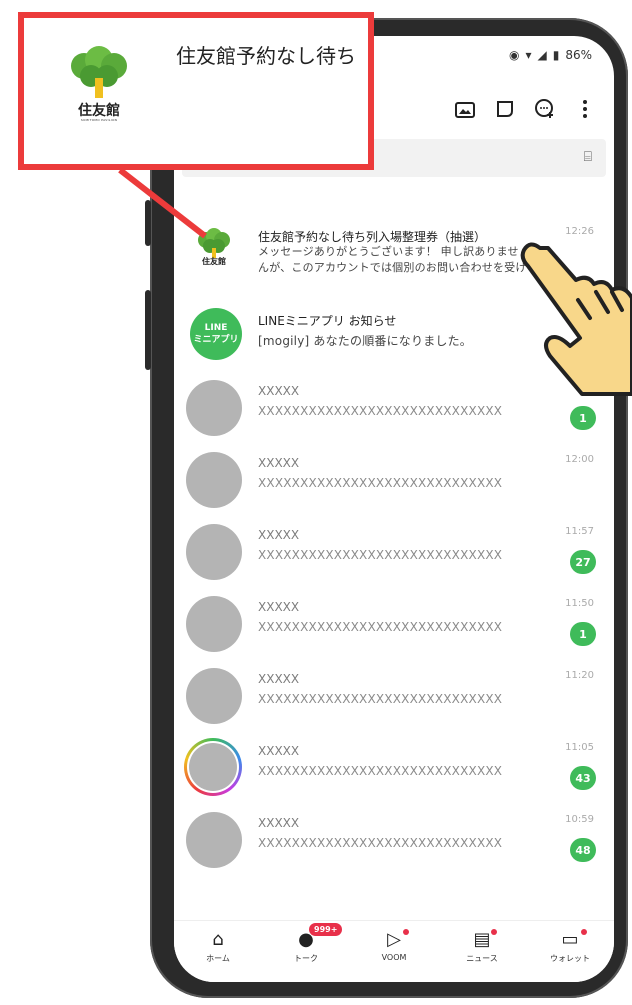  What do you see at coordinates (196, 91) in the screenshot?
I see `zoom-callout: 住友館 SUMITOMO PAVILION 住友館予約なし待ち` at bounding box center [196, 91].